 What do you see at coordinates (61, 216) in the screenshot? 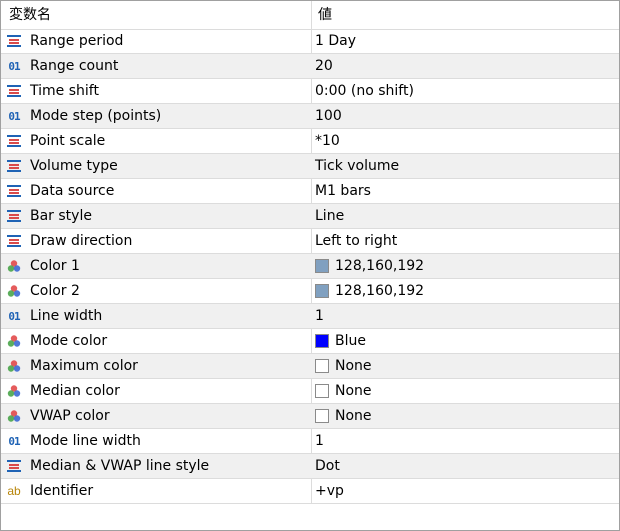
I see `parameter-name: Bar style` at bounding box center [61, 216].